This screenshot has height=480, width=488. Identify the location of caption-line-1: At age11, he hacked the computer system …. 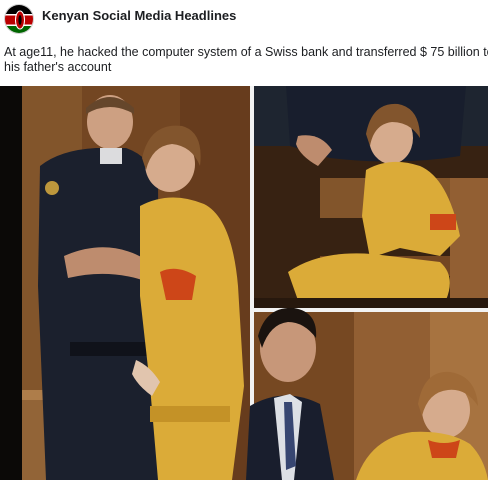
(246, 52).